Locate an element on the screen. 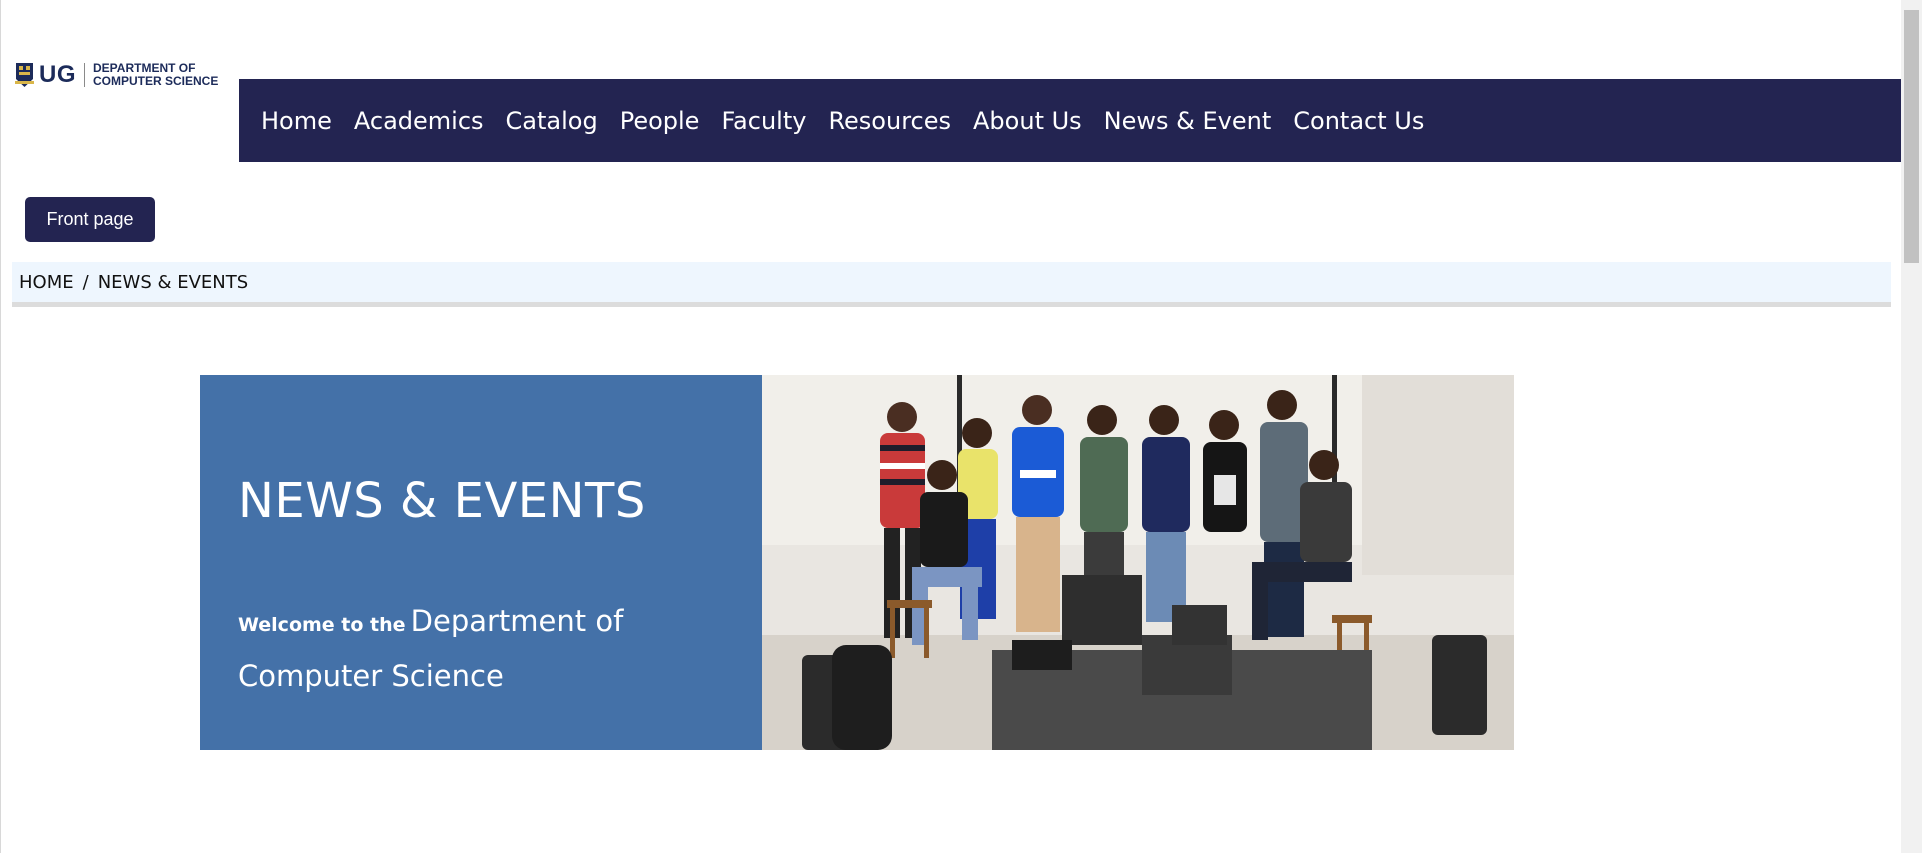 The height and width of the screenshot is (853, 1922). breadcrumb-current: NEWS & EVENTS is located at coordinates (173, 282).